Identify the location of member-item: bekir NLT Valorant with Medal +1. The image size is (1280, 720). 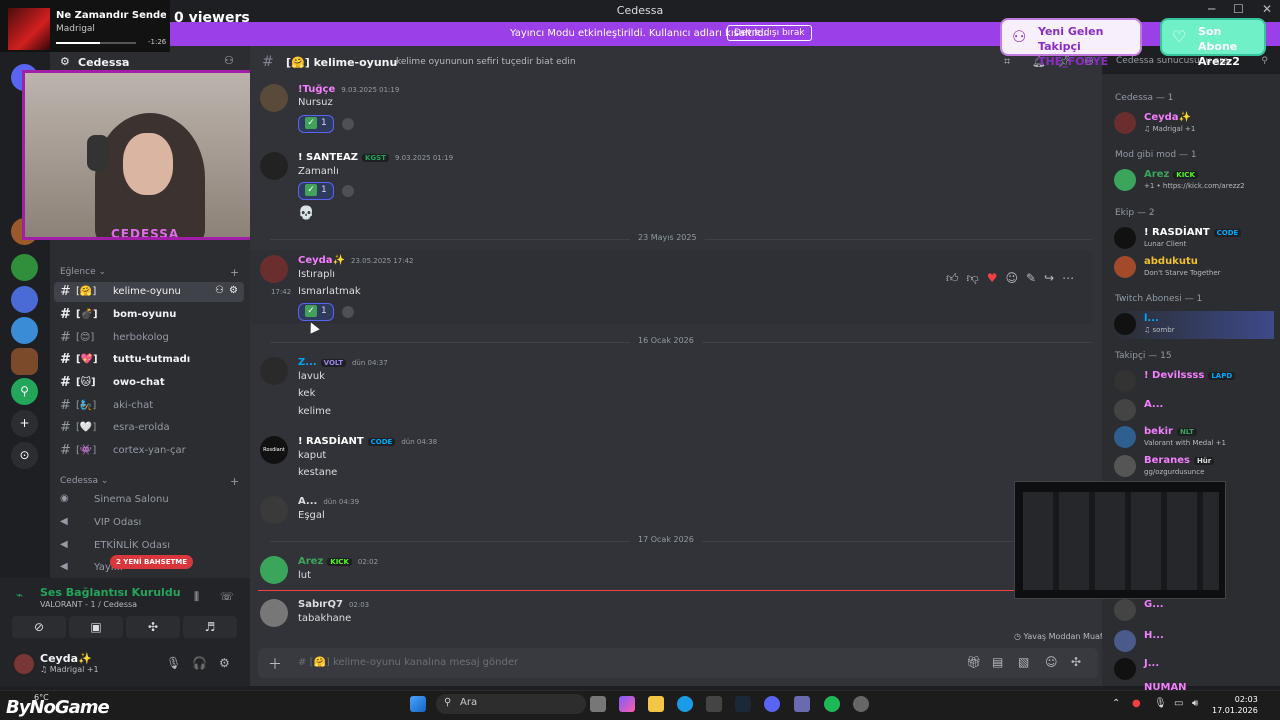
(1194, 438).